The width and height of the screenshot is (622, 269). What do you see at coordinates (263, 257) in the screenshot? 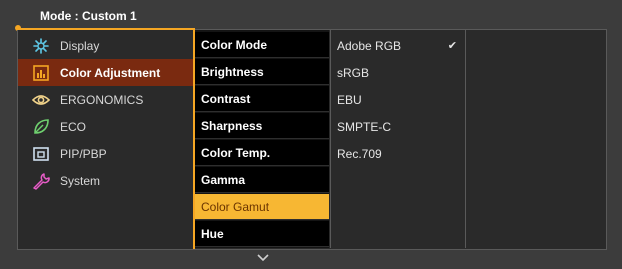
I see `chevron-down-icon` at bounding box center [263, 257].